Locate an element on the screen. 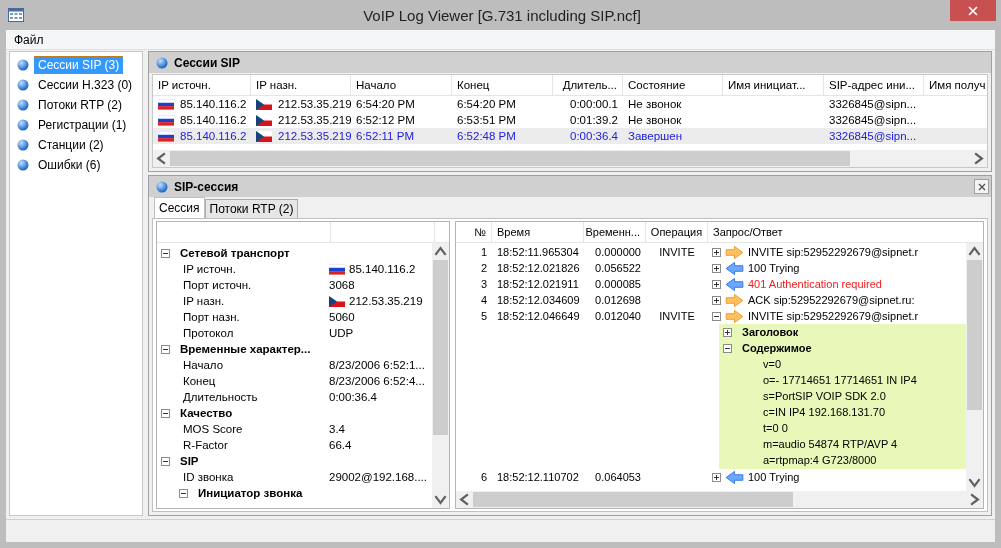 Image resolution: width=1001 pixels, height=548 pixels. table-cell: 18:52:12.034609 is located at coordinates (538, 300).